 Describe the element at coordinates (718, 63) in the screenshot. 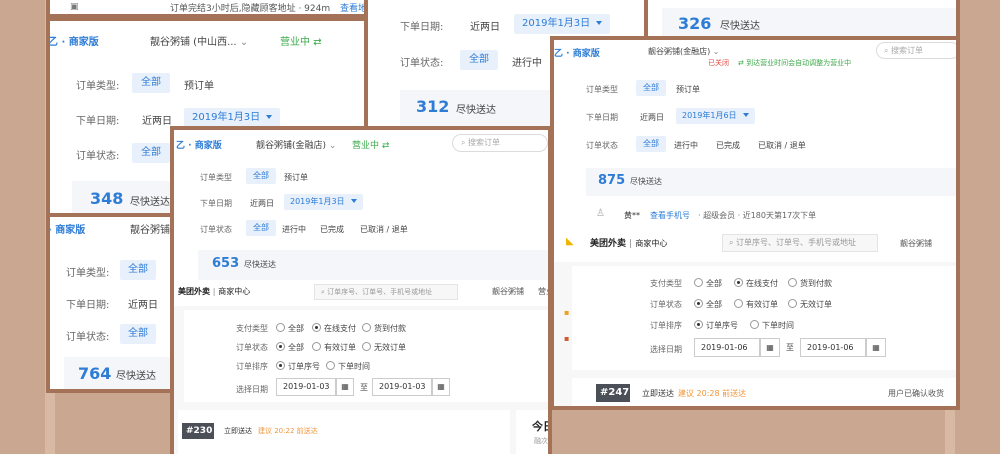

I see `business-closed-status: 已关闭` at that location.